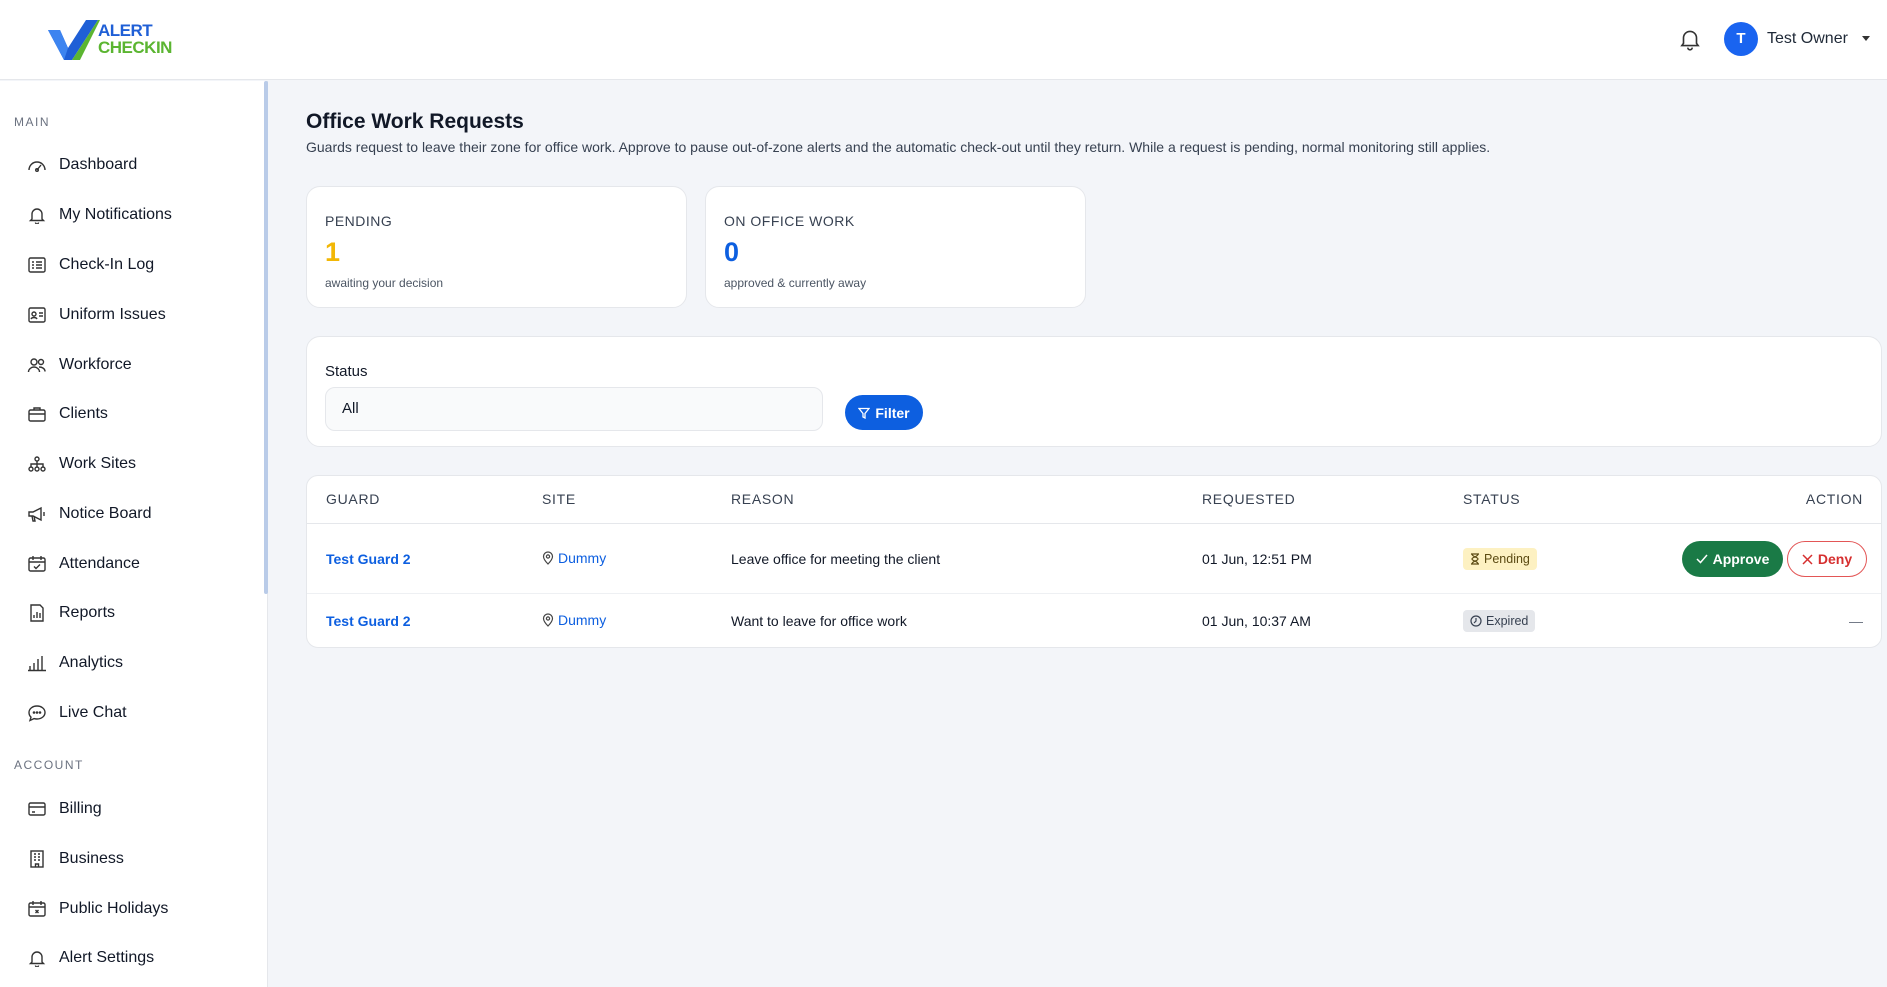 Image resolution: width=1887 pixels, height=987 pixels. I want to click on sidebar-item-dashboard: Dashboard, so click(131, 165).